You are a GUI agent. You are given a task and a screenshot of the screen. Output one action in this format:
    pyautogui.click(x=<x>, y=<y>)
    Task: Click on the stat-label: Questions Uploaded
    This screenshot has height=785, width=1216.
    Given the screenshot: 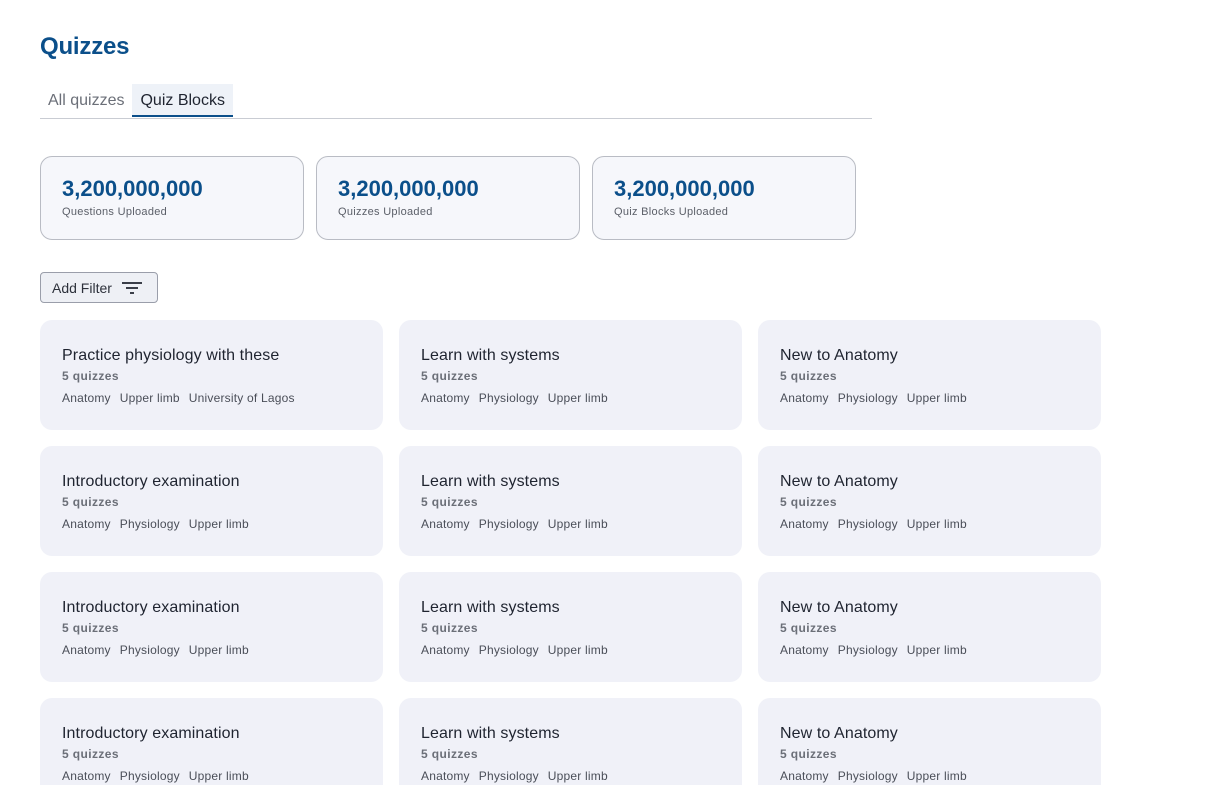 What is the action you would take?
    pyautogui.click(x=115, y=212)
    